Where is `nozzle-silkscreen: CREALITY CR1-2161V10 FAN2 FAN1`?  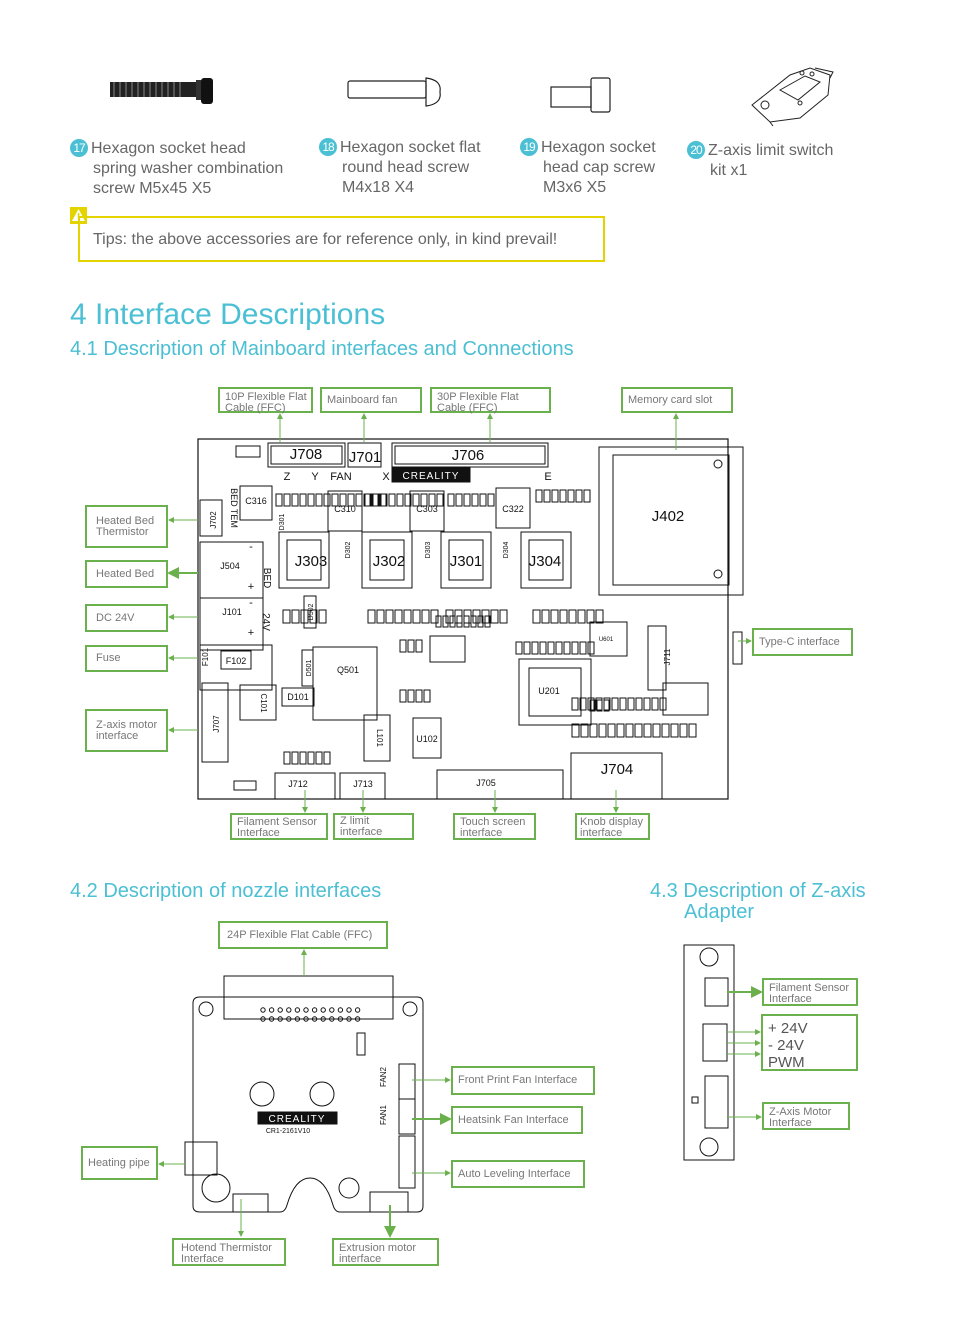
nozzle-silkscreen: CREALITY CR1-2161V10 FAN2 FAN1 is located at coordinates (327, 1100).